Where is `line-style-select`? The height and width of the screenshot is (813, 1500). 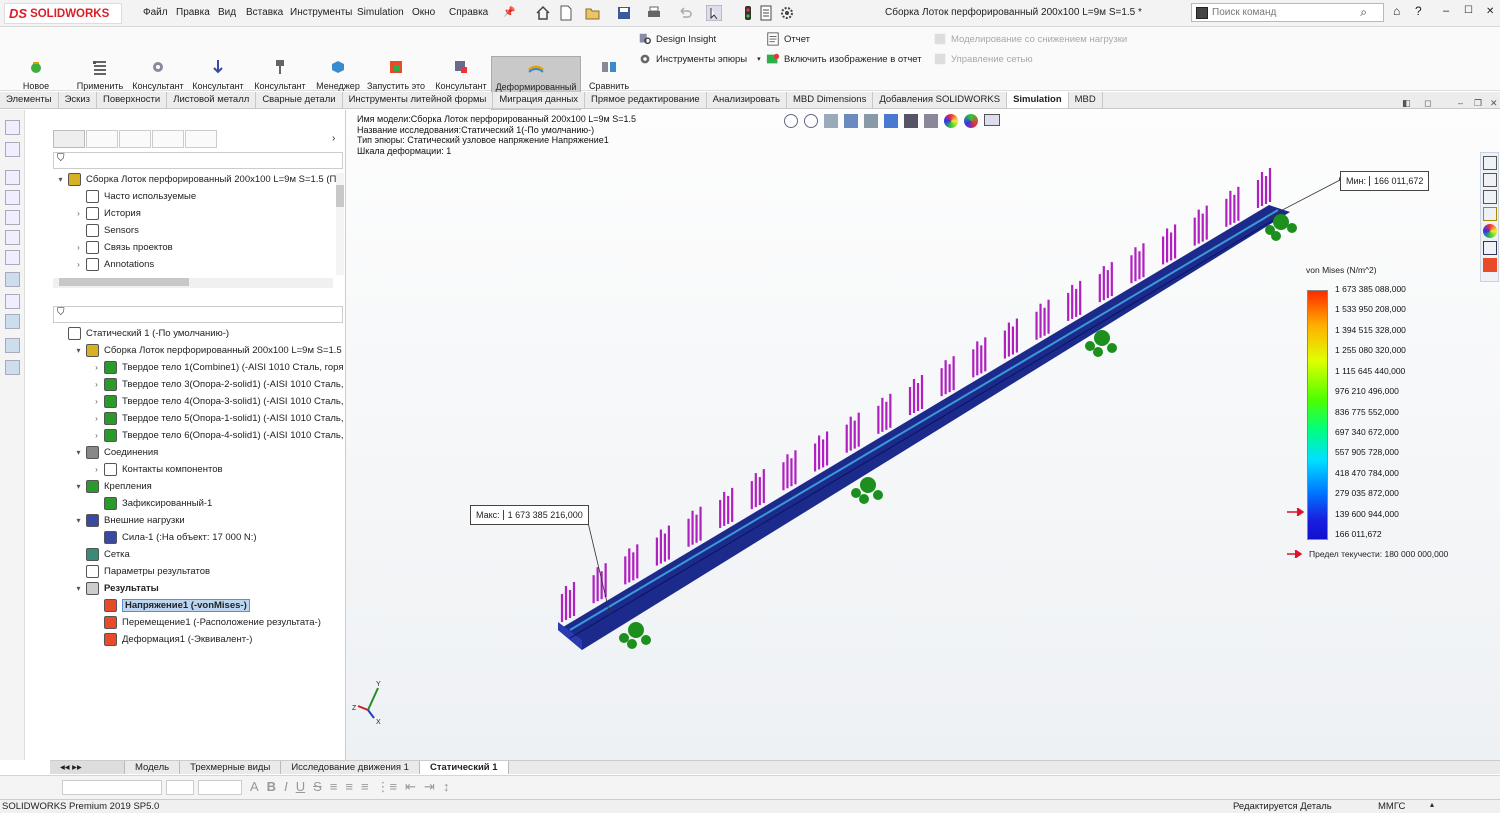 line-style-select is located at coordinates (220, 787).